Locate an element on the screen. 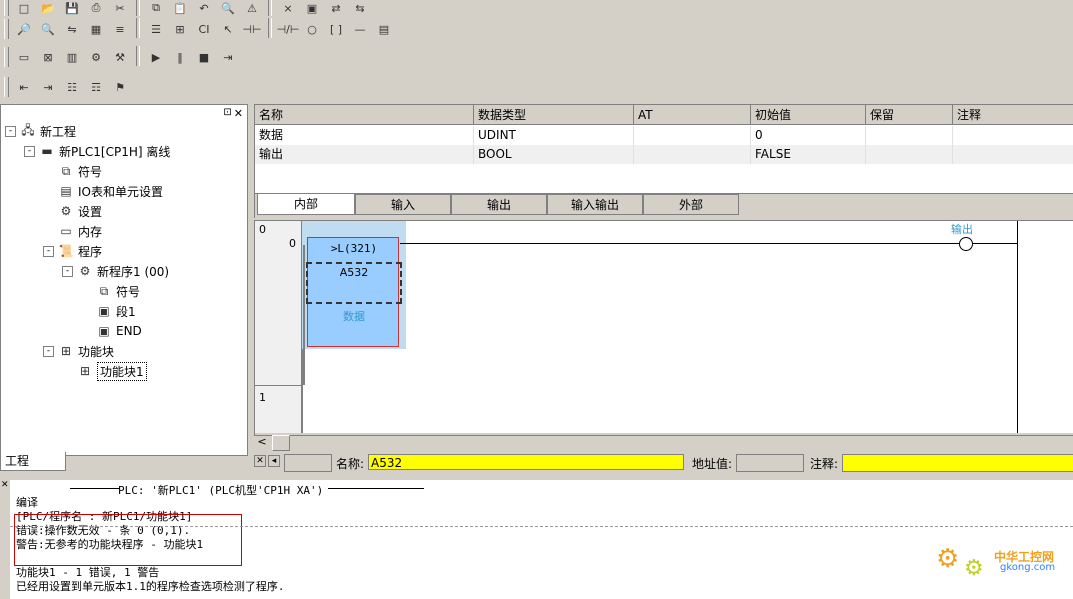 The image size is (1073, 599). operand-2: 数据 is located at coordinates (354, 316).